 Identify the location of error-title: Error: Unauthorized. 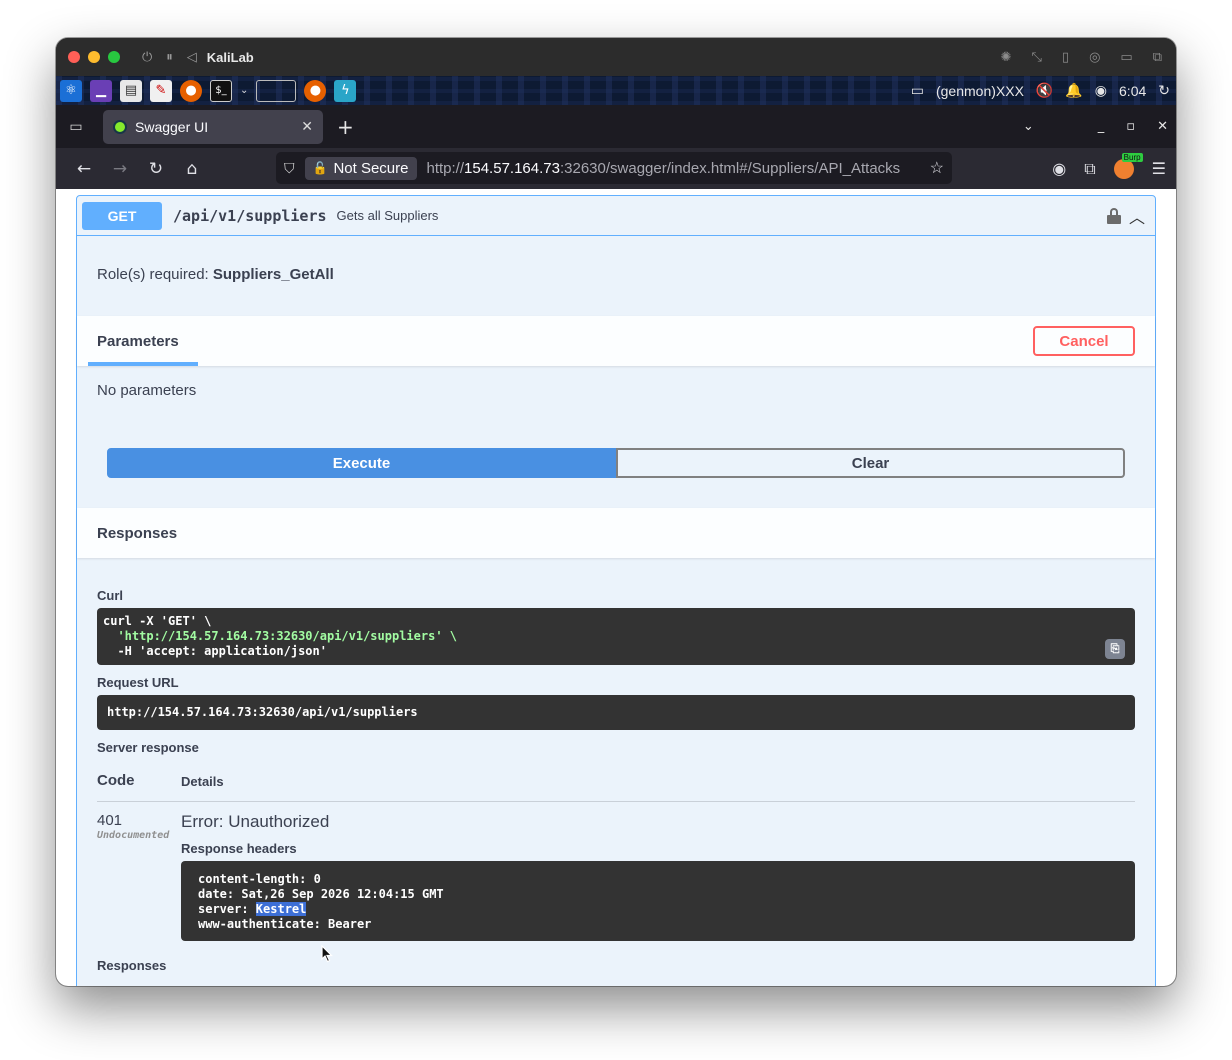
(255, 821).